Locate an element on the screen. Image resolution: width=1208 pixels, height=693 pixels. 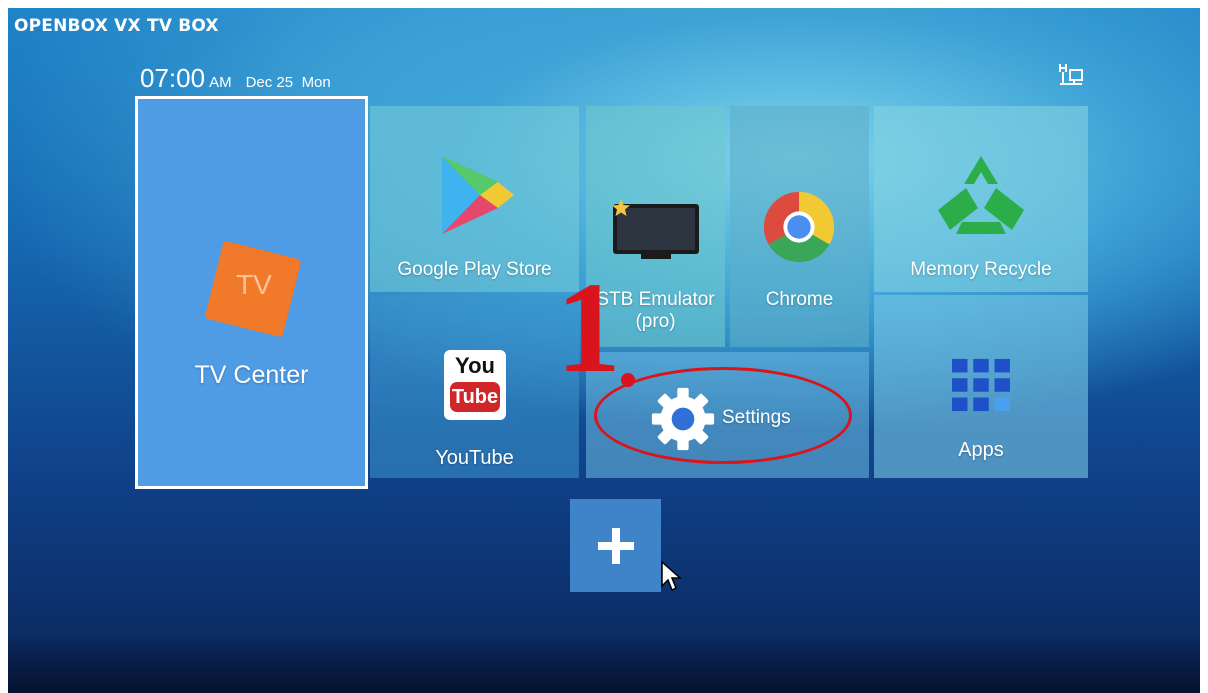
add-app-button is located at coordinates (615, 545).